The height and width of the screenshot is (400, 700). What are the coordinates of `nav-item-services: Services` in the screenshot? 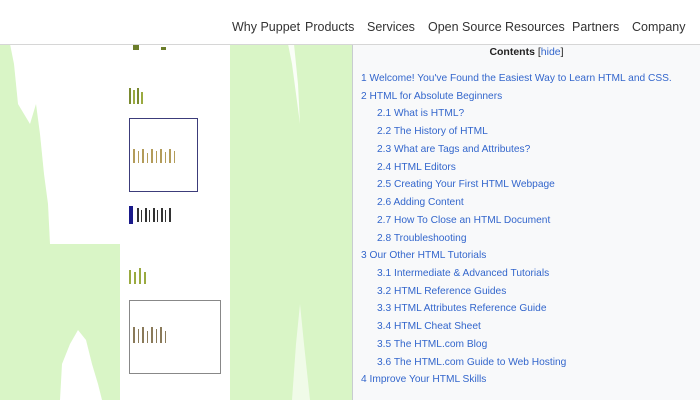 It's located at (391, 27).